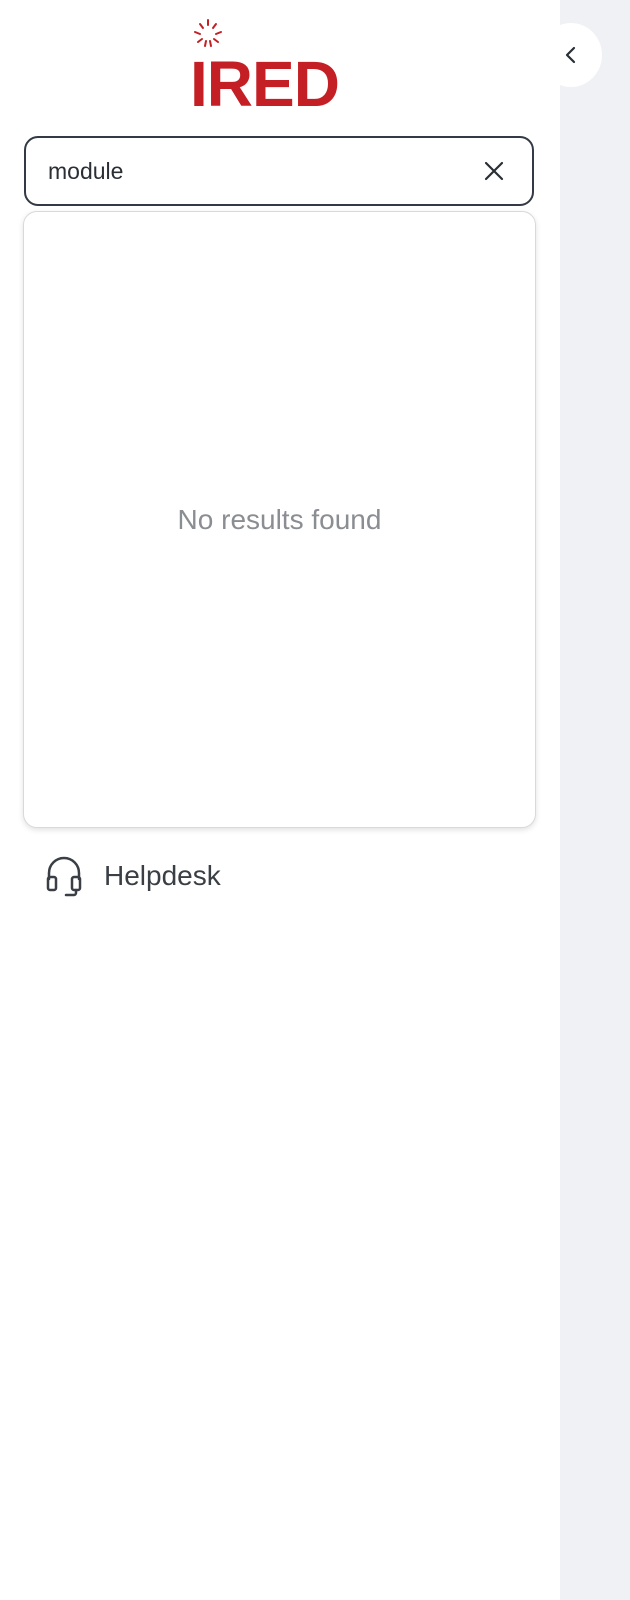 This screenshot has height=1600, width=630. I want to click on ired-logo: IRED, so click(280, 66).